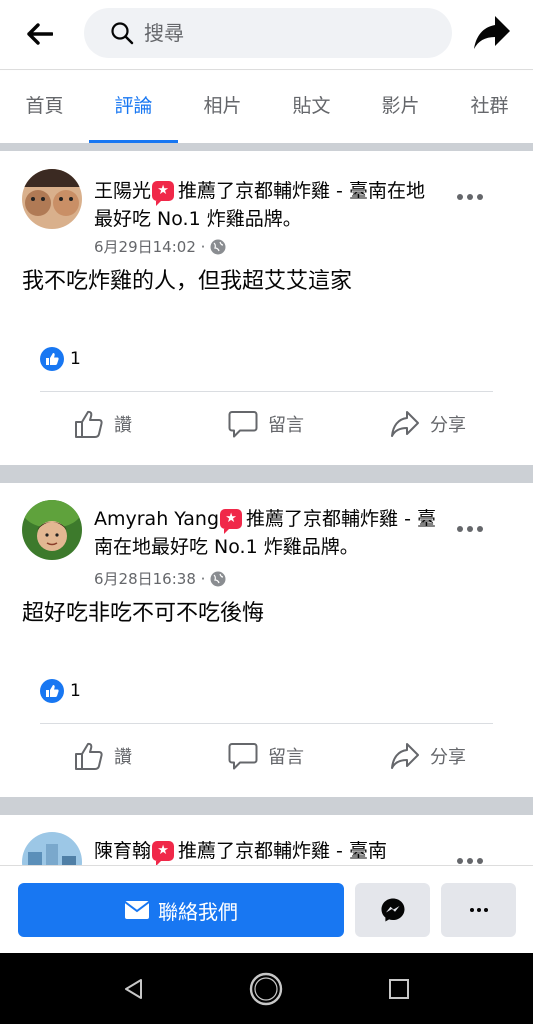 The image size is (533, 1024). I want to click on post-meta: 6月28日16:38 ·, so click(160, 578).